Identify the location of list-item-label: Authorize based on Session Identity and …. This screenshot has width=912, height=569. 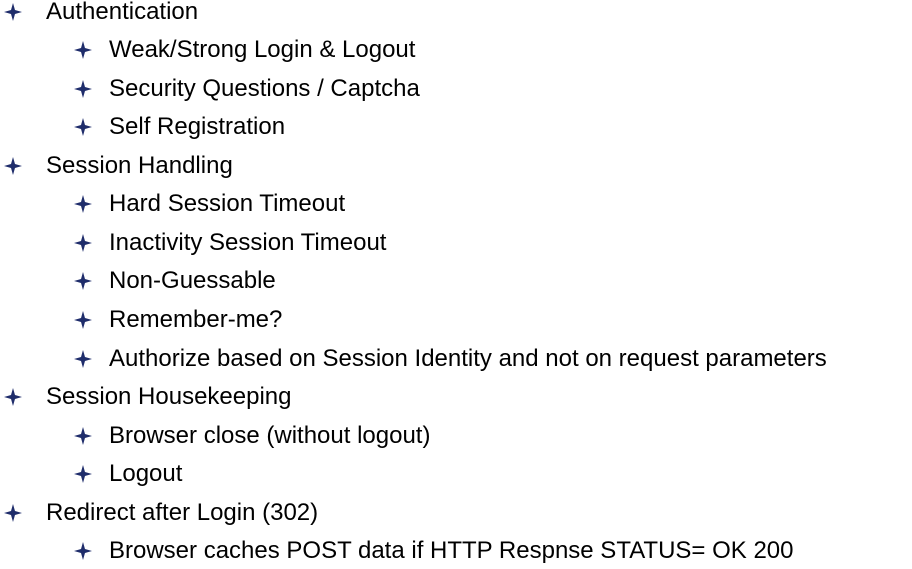
(468, 358).